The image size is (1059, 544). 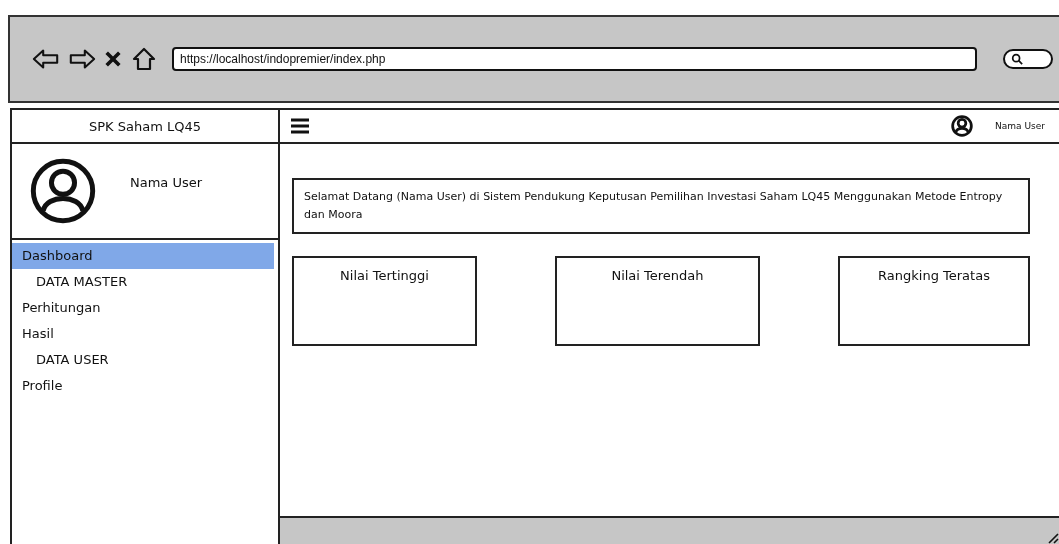 What do you see at coordinates (146, 126) in the screenshot?
I see `app-title: SPK Saham LQ45` at bounding box center [146, 126].